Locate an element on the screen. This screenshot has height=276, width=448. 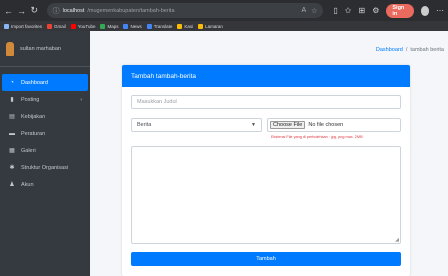
breadcrumb-dashboard-link: Dashboard is located at coordinates (389, 50).